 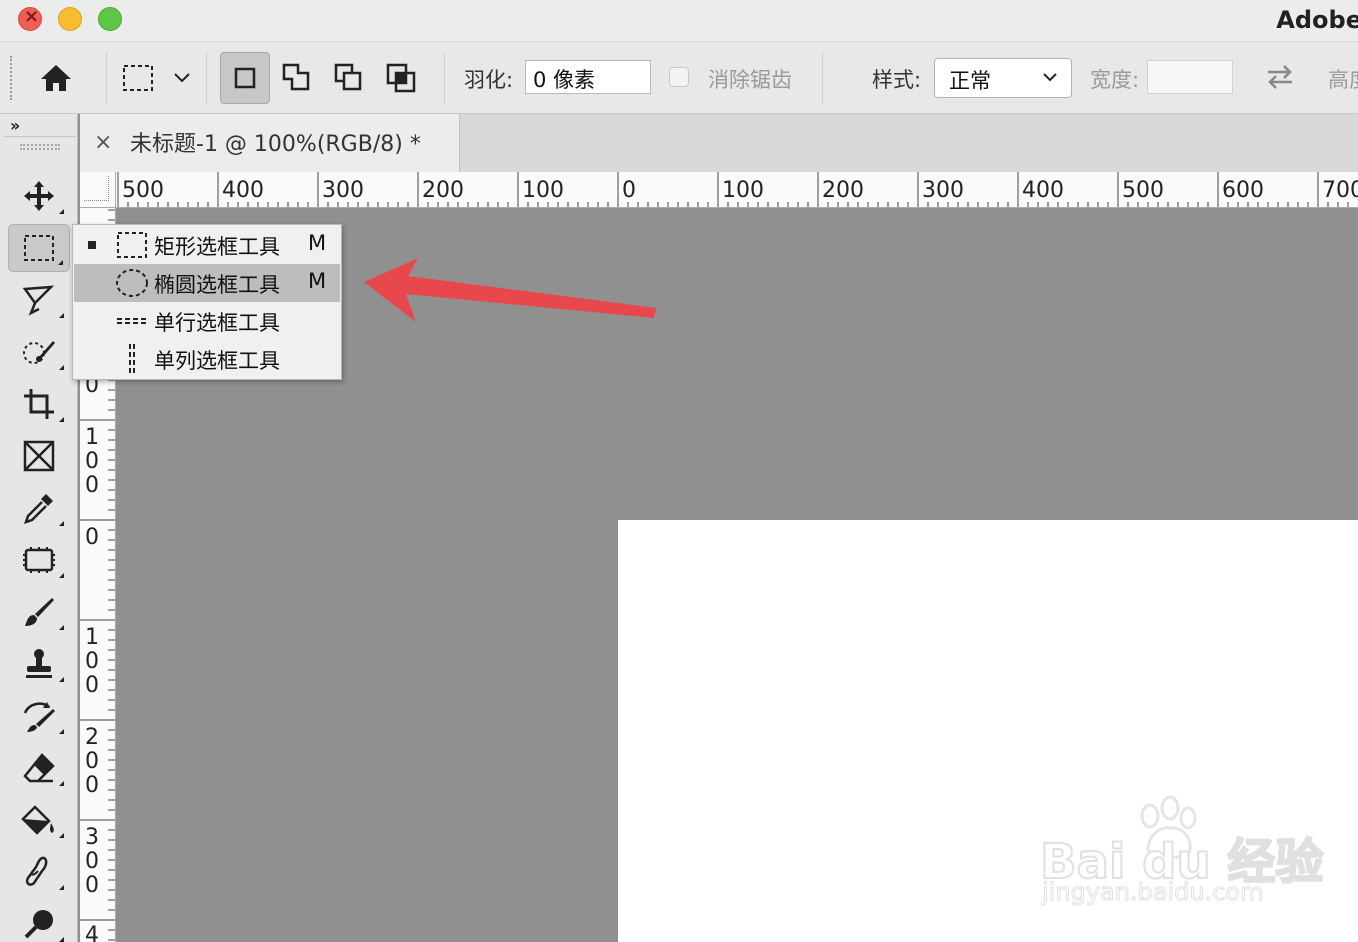 What do you see at coordinates (1115, 80) in the screenshot?
I see `width-label: 宽度:` at bounding box center [1115, 80].